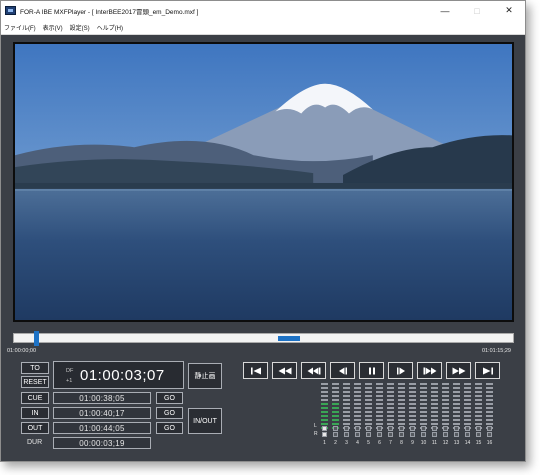 Image resolution: width=540 pixels, height=475 pixels. I want to click on meter-channel-9-l-indicator, so click(412, 428).